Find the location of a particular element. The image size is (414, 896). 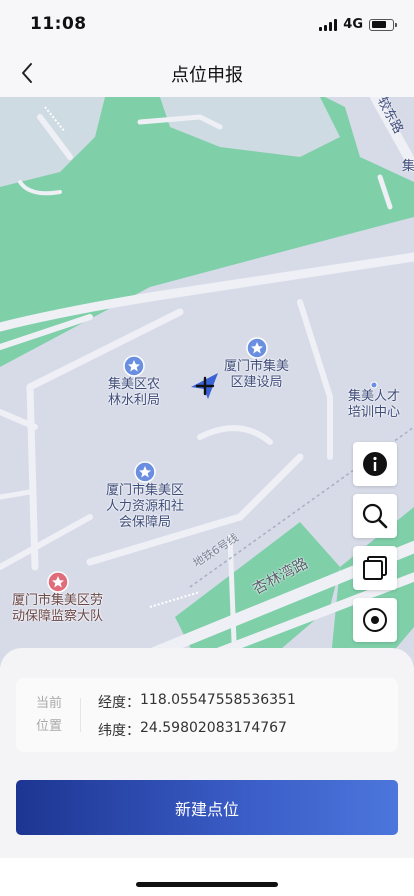

nav-bar: 点位申报 is located at coordinates (207, 73).